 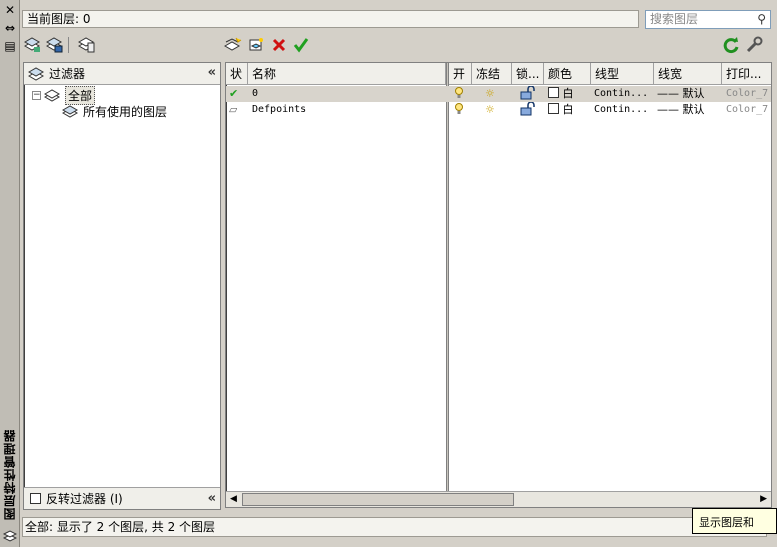 What do you see at coordinates (233, 45) in the screenshot?
I see `new-layer-icon` at bounding box center [233, 45].